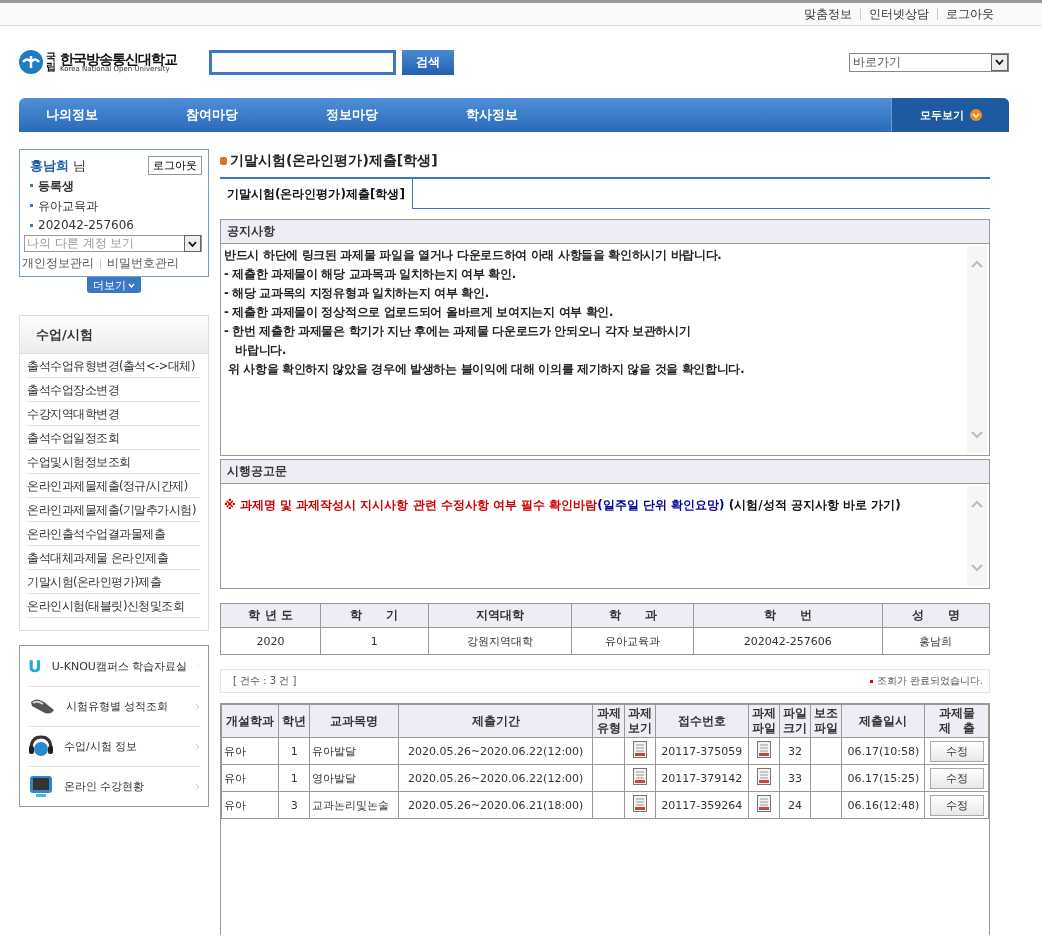 The image size is (1042, 944). What do you see at coordinates (270, 615) in the screenshot?
I see `column-header: 학 년 도` at bounding box center [270, 615].